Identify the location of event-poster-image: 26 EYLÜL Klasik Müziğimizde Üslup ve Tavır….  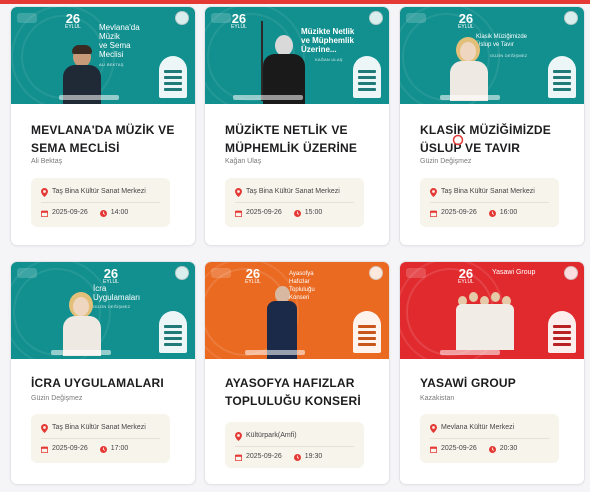
(492, 55).